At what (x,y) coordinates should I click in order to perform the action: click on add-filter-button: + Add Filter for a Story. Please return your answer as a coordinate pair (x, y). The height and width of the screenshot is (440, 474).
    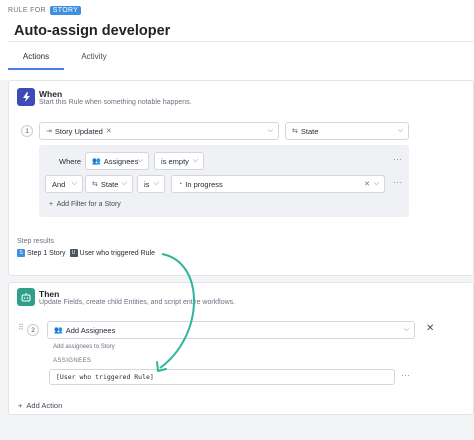
    Looking at the image, I should click on (85, 204).